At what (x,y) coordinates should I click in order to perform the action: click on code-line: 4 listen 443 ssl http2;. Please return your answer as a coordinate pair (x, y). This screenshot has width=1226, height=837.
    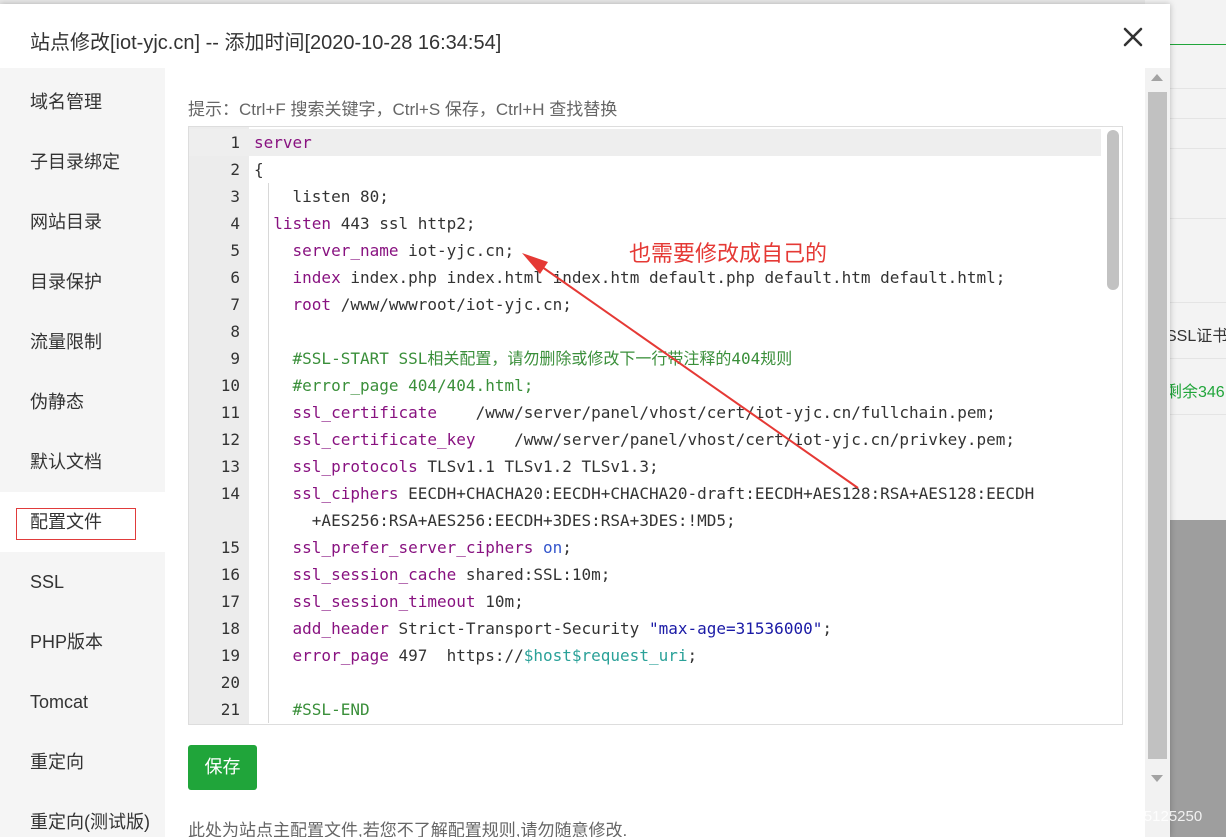
    Looking at the image, I should click on (645, 223).